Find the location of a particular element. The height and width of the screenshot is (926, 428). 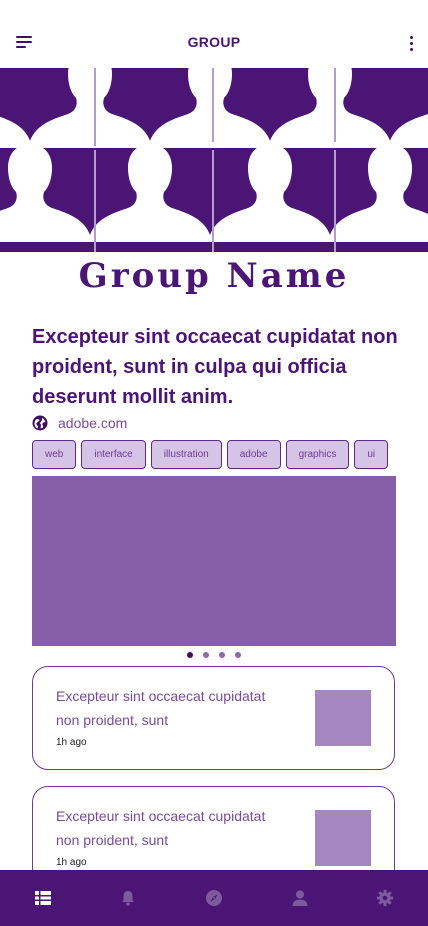

tag-list: web interface illustration adobe graphics ui is located at coordinates (214, 455).